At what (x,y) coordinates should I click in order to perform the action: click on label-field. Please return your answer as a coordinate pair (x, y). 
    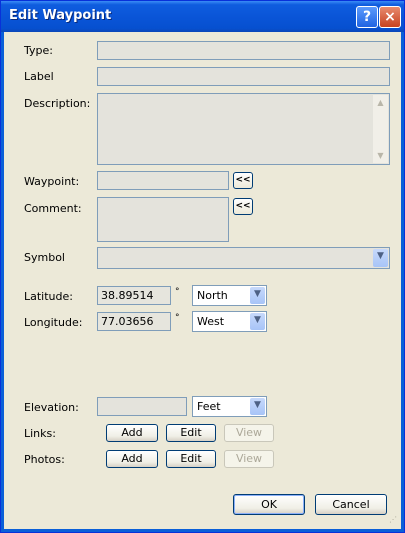
    Looking at the image, I should click on (243, 76).